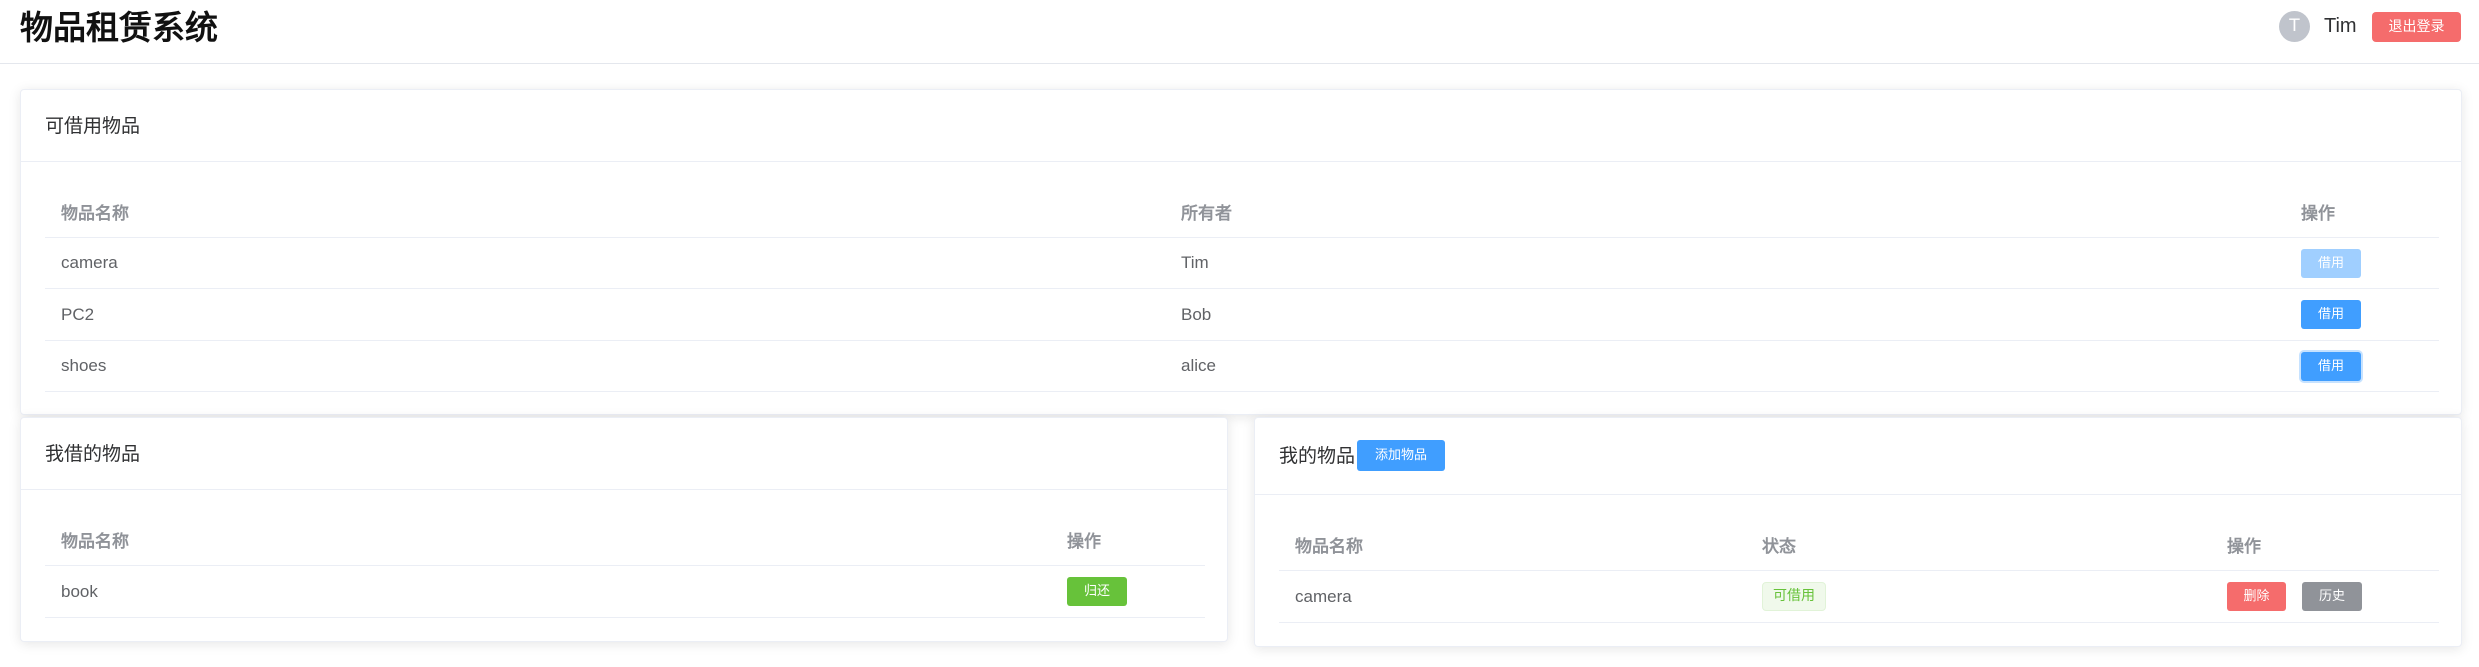  I want to click on item-owner: Bob, so click(1196, 314).